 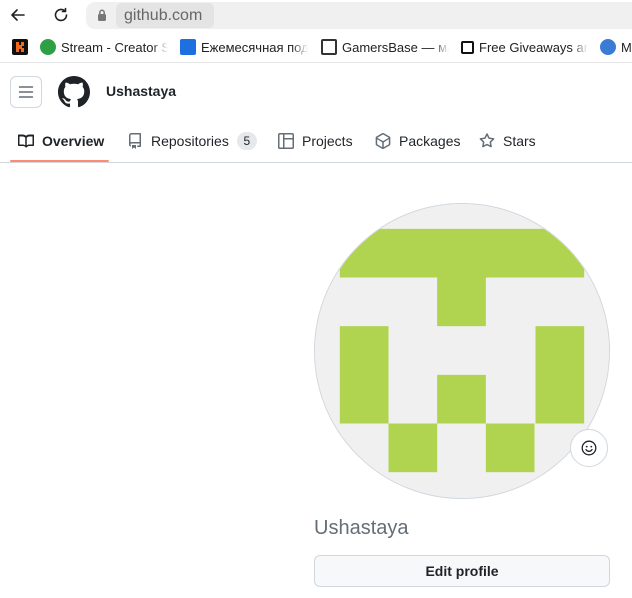 What do you see at coordinates (316, 91) in the screenshot?
I see `github-header: Ushastaya` at bounding box center [316, 91].